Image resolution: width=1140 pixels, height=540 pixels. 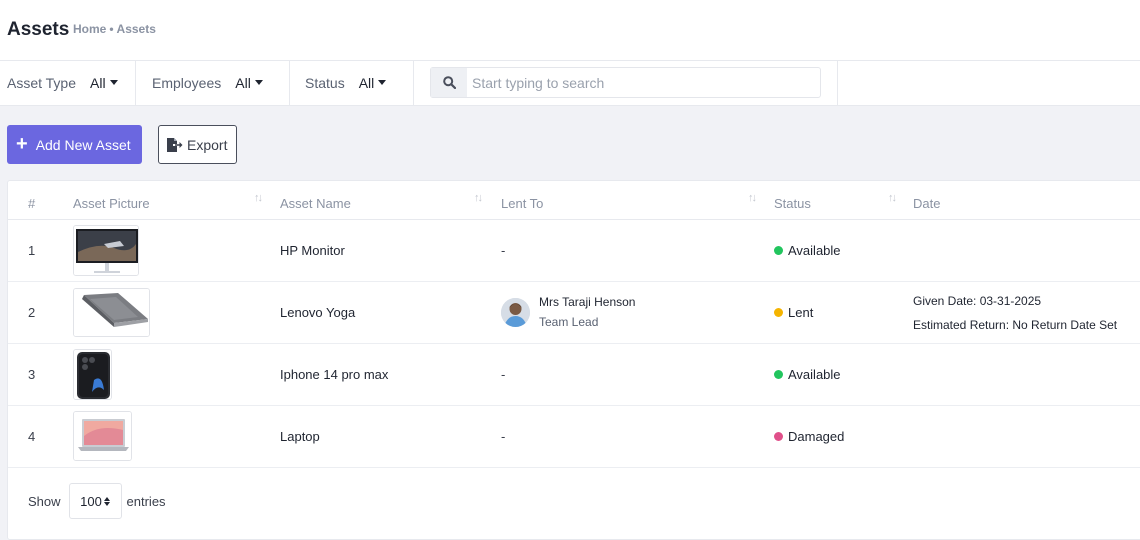 I want to click on column-header-picture: Asset Picture, so click(x=111, y=203).